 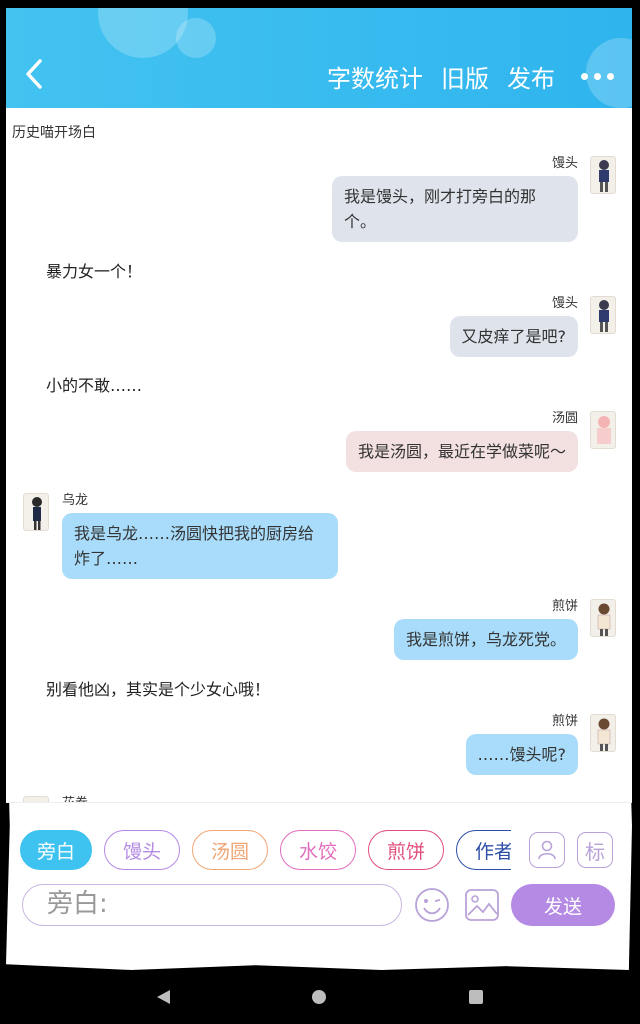 I want to click on message-bubble: 又皮痒了是吧?, so click(x=513, y=336).